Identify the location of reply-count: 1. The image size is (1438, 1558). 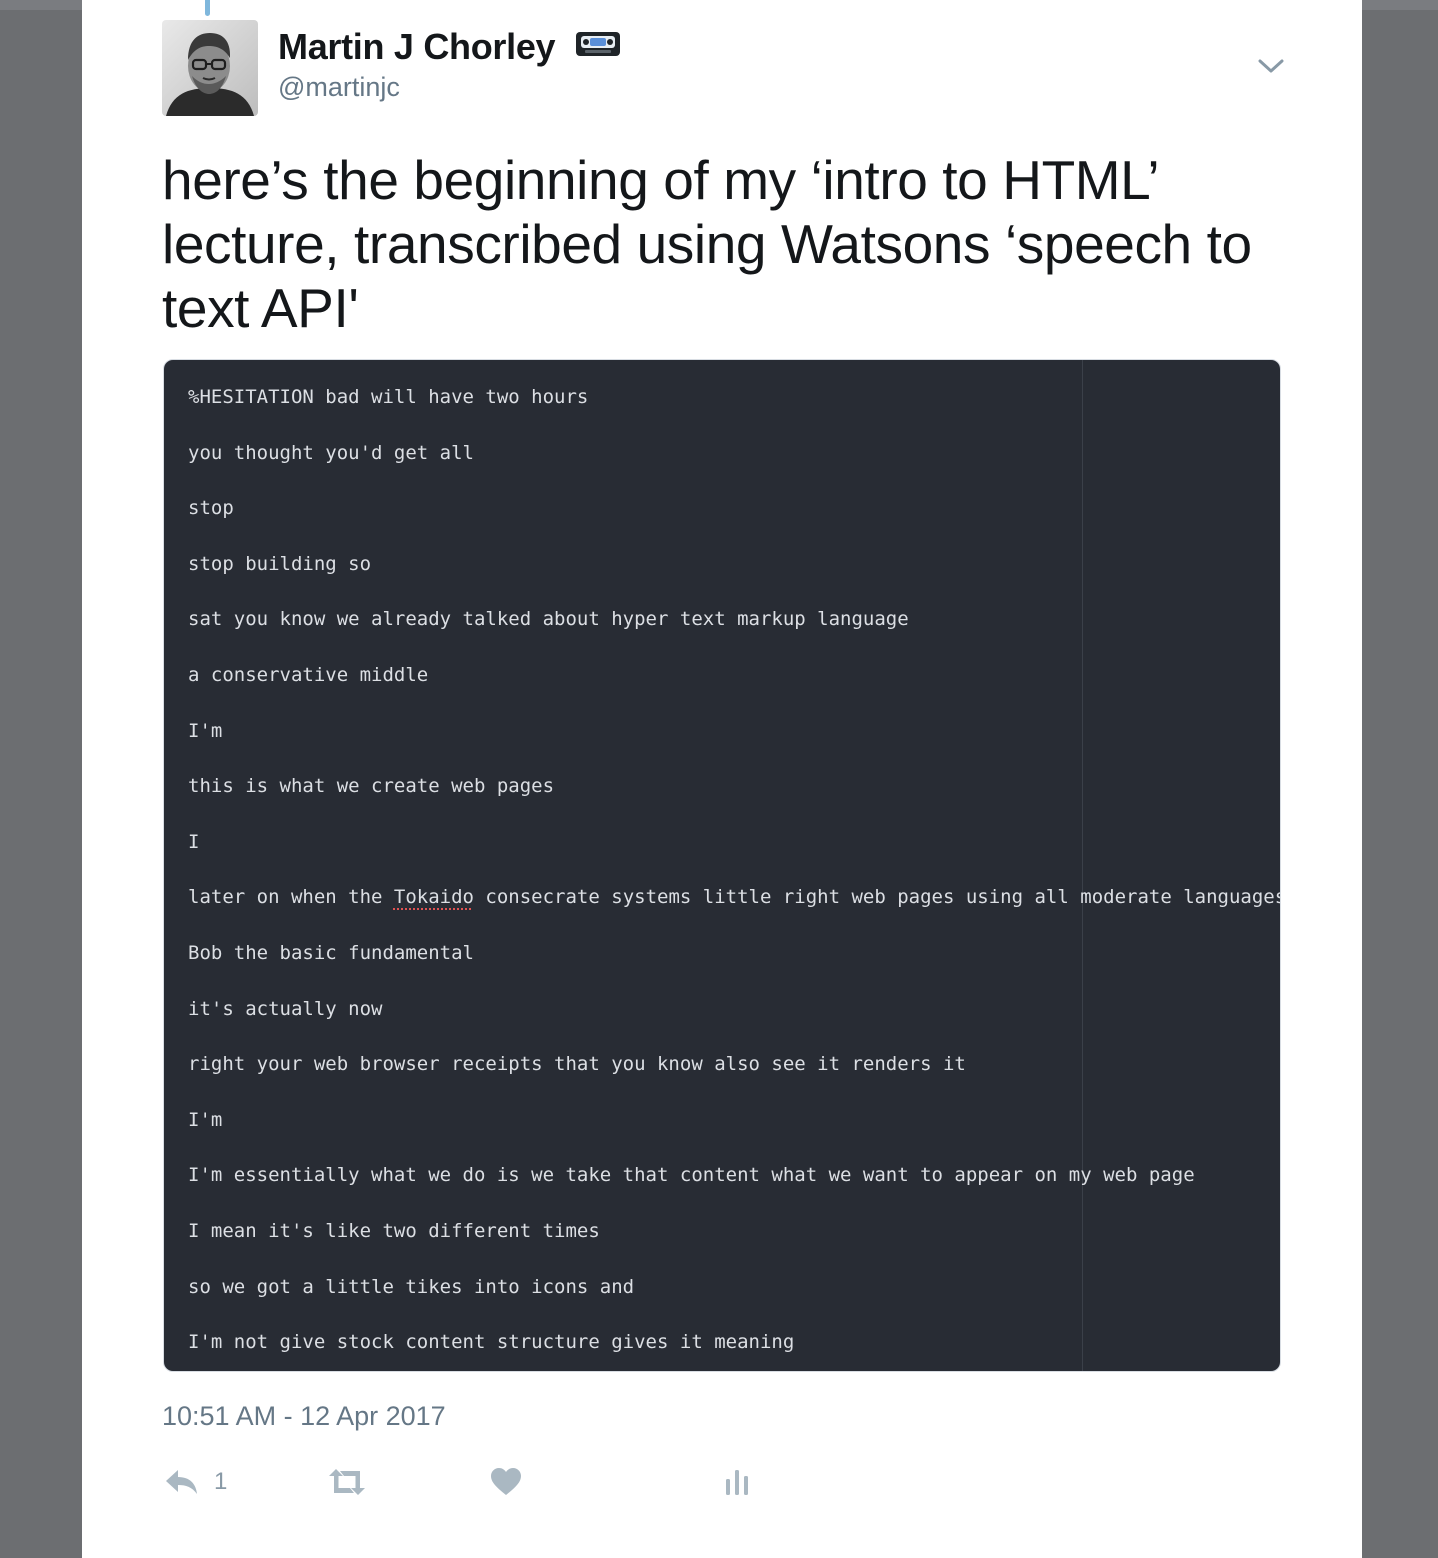
(221, 1481).